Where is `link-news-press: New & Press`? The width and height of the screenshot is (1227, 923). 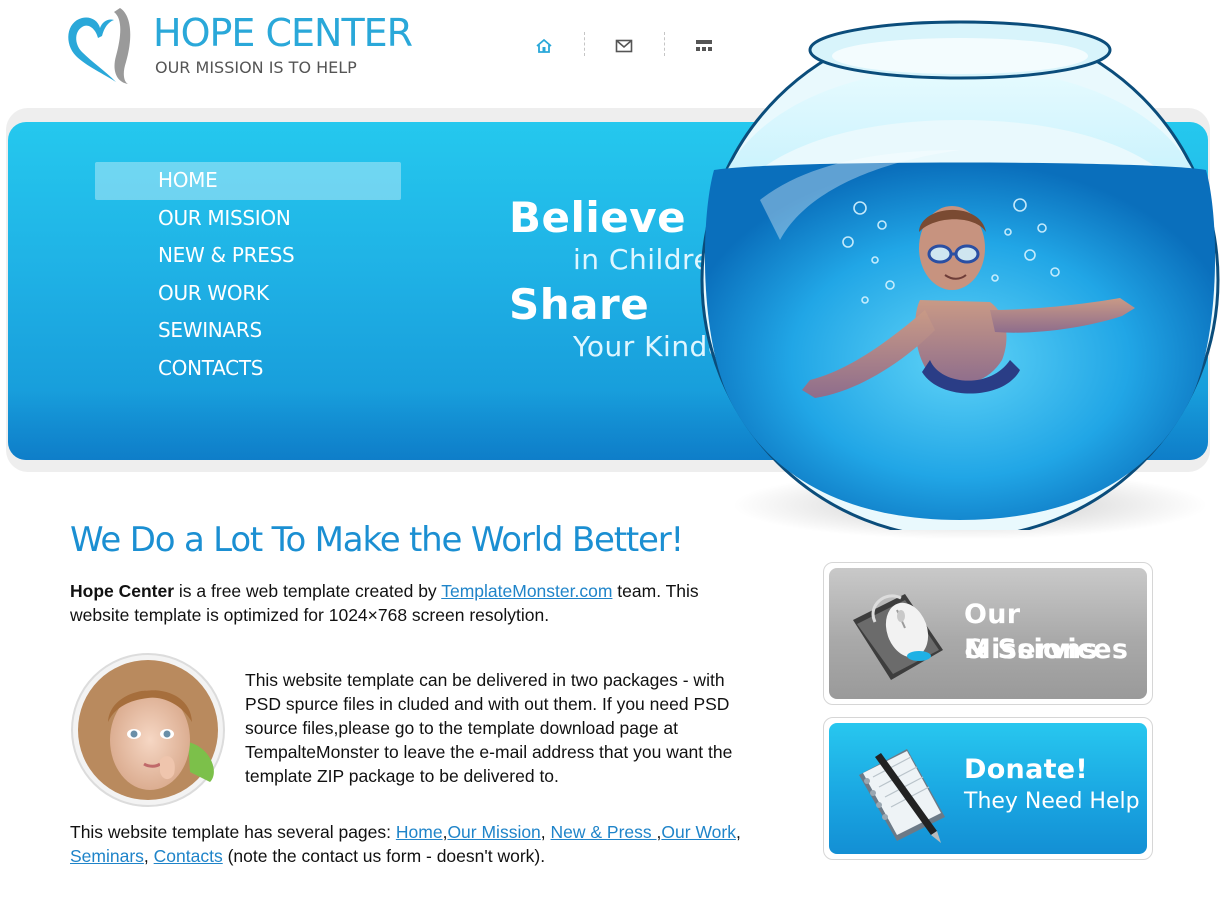 link-news-press: New & Press is located at coordinates (604, 832).